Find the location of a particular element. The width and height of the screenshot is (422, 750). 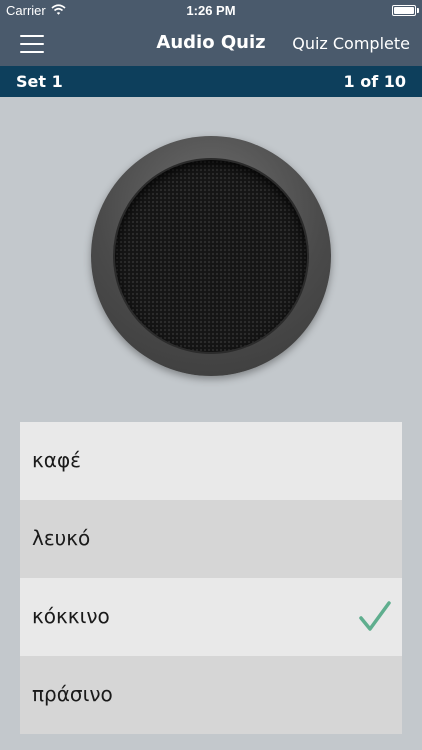

battery-fill is located at coordinates (404, 10).